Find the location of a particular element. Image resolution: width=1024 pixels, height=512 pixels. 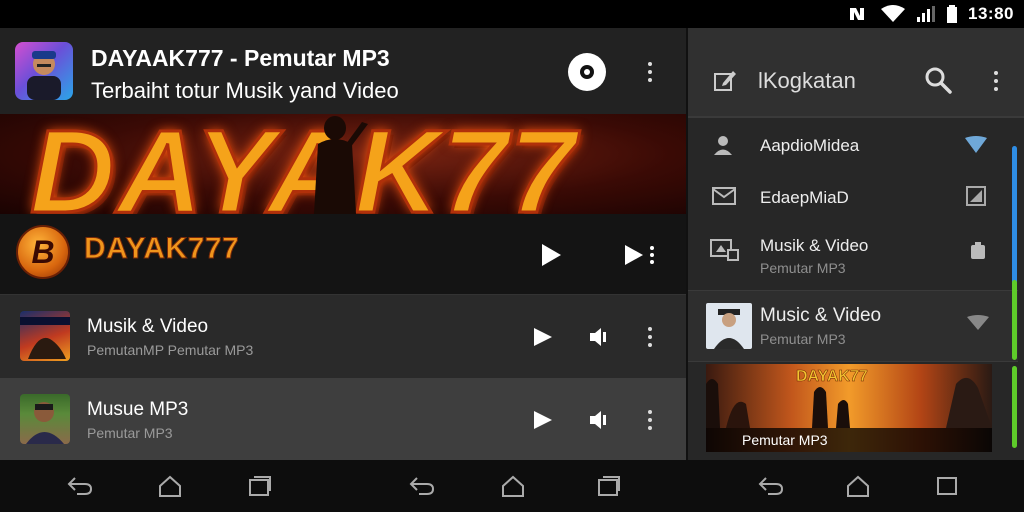

drawer-header: lKogkatan is located at coordinates (856, 73).